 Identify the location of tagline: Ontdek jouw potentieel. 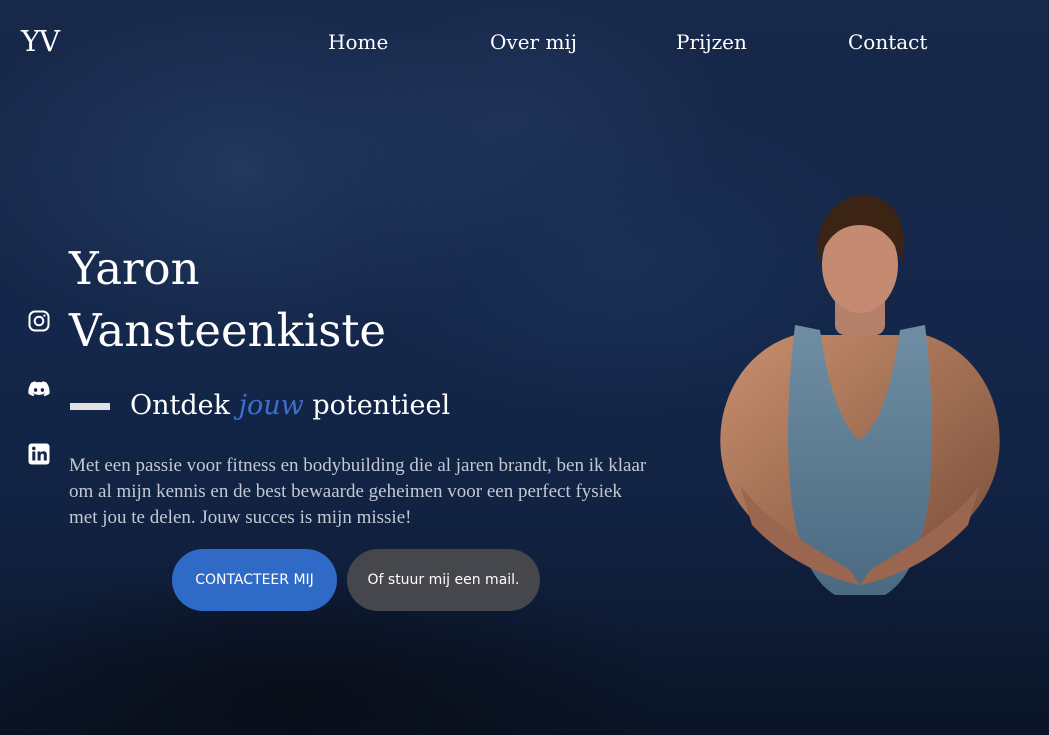
(290, 406).